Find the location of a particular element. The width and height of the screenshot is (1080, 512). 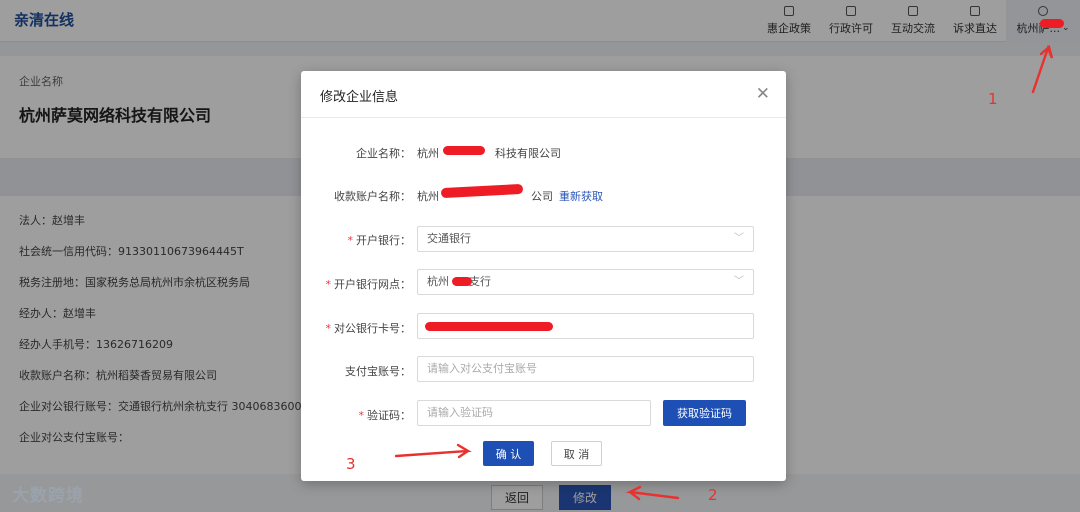

code-field-label: * 验证码： is located at coordinates (385, 415).